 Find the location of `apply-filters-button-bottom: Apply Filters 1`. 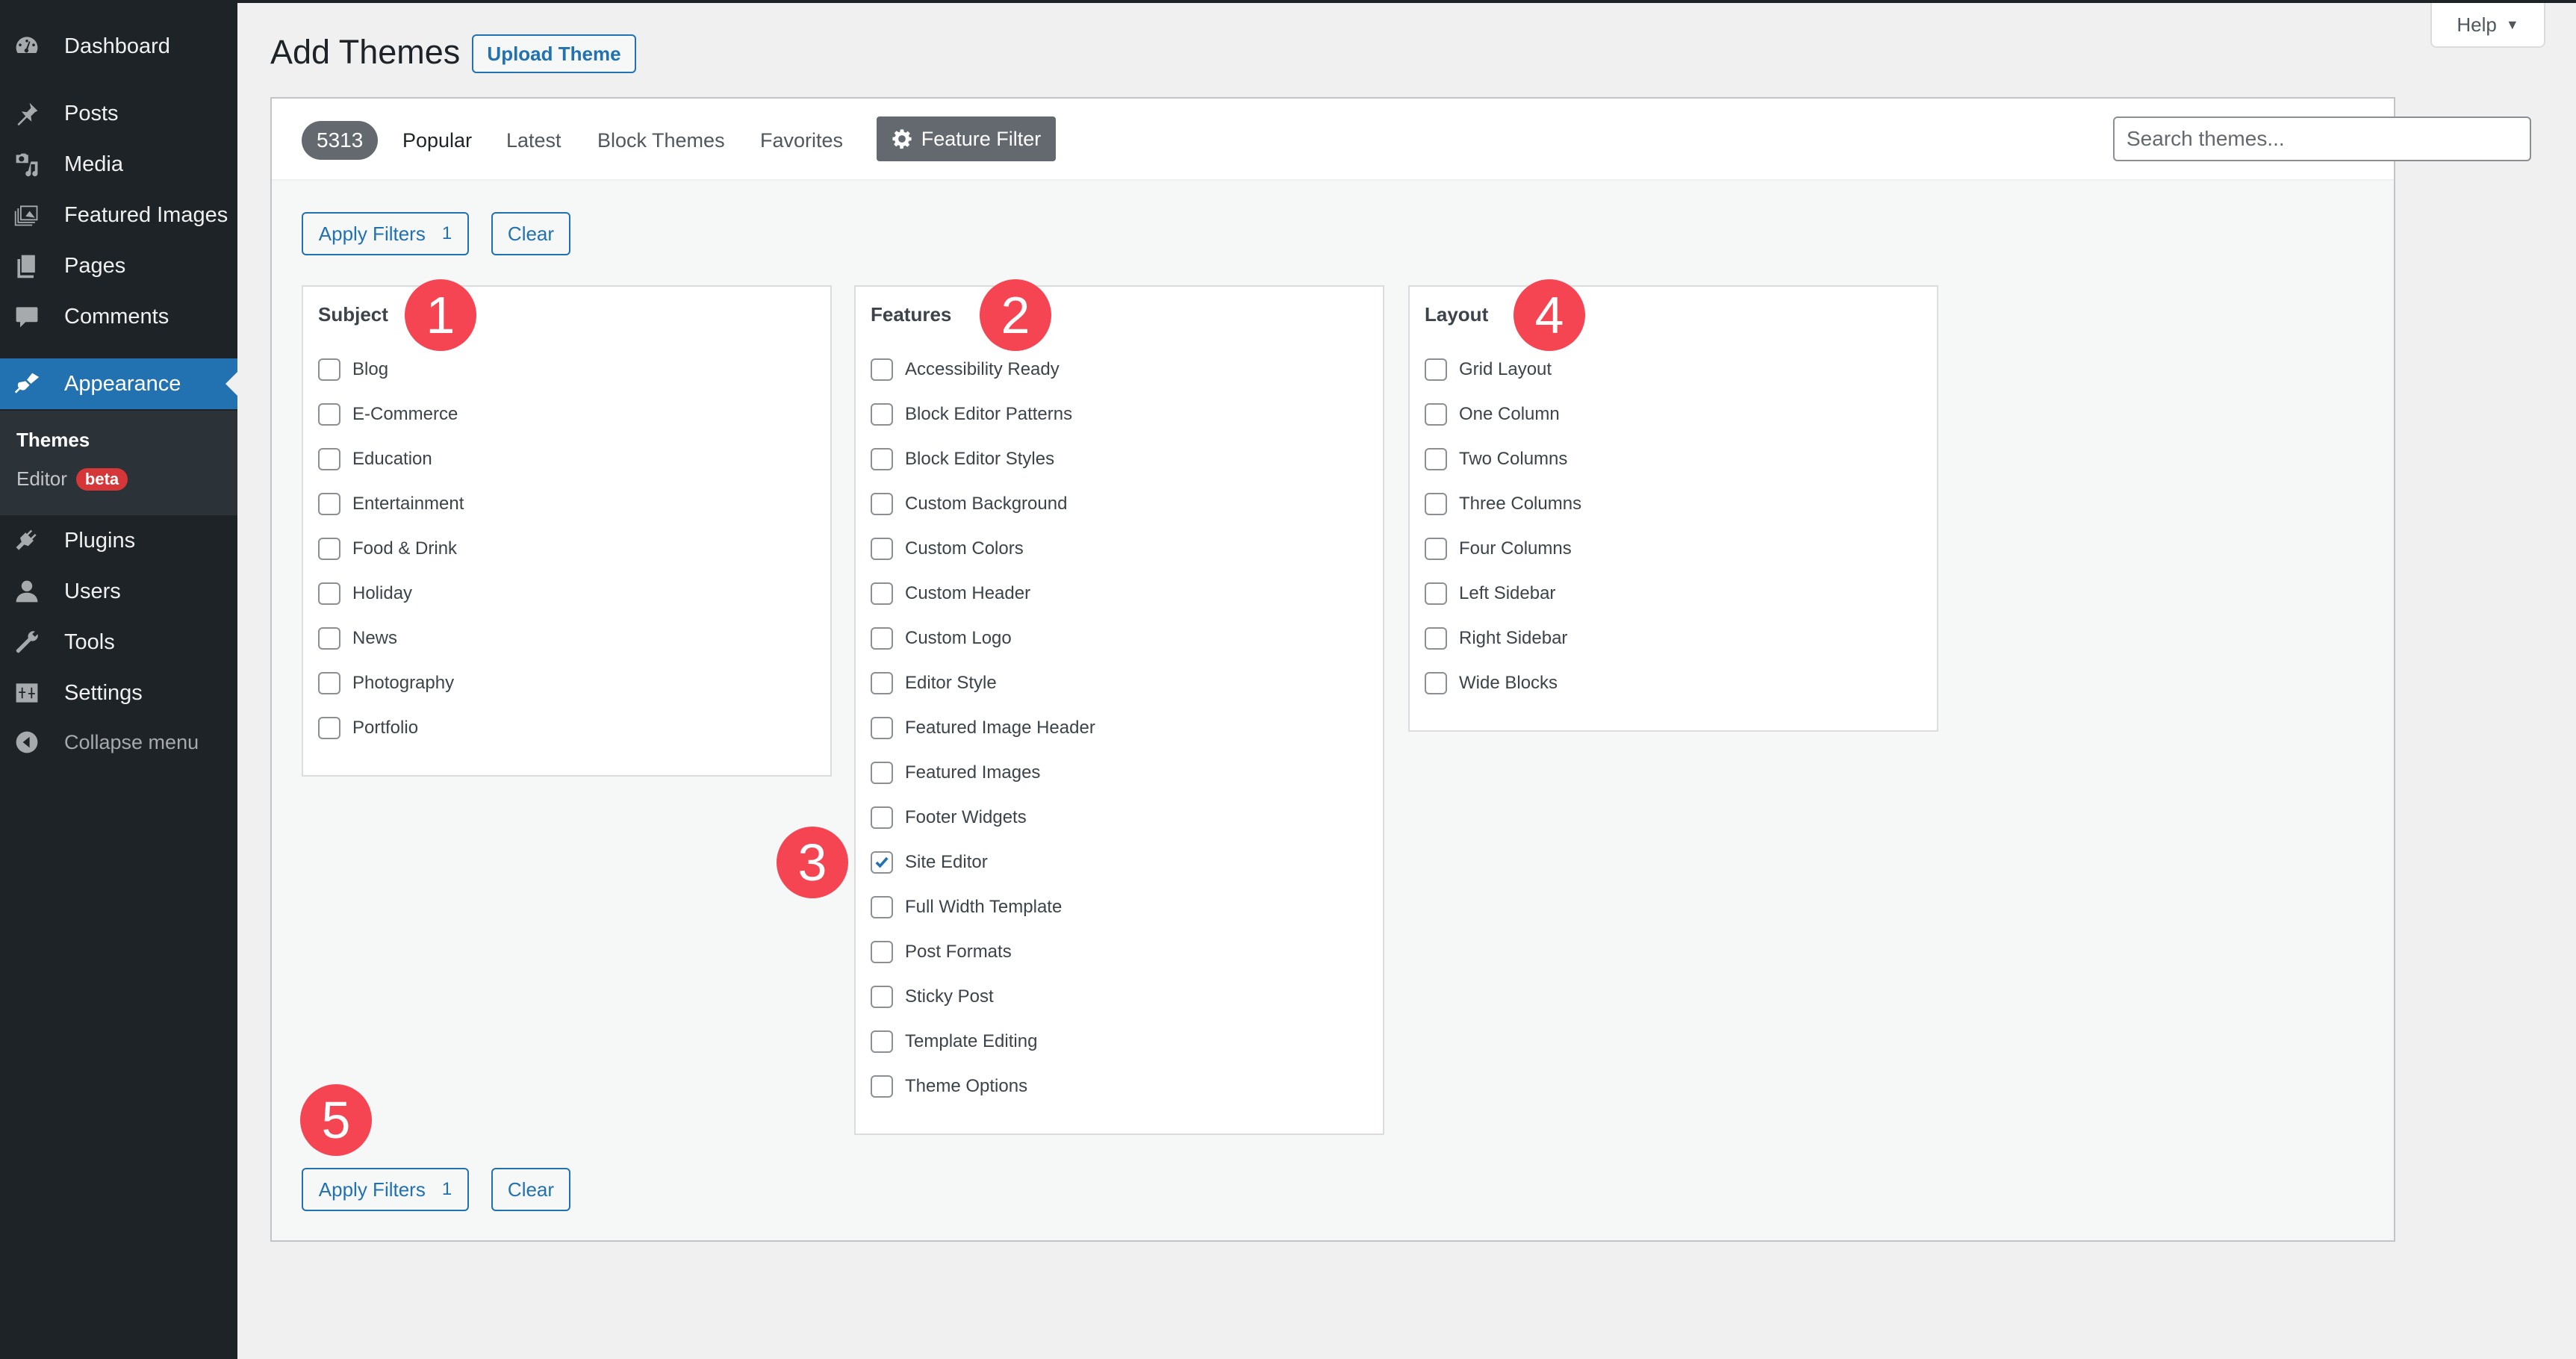

apply-filters-button-bottom: Apply Filters 1 is located at coordinates (385, 1189).